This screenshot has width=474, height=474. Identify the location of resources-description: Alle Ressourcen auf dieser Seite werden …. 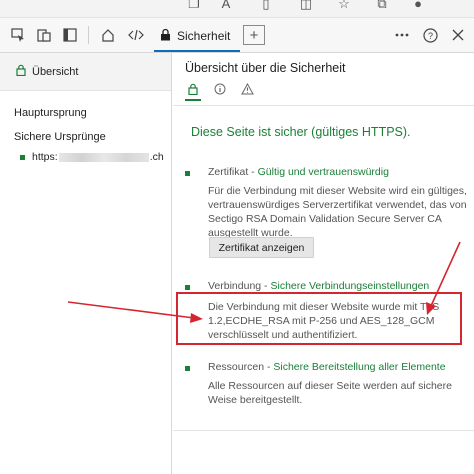
(330, 393).